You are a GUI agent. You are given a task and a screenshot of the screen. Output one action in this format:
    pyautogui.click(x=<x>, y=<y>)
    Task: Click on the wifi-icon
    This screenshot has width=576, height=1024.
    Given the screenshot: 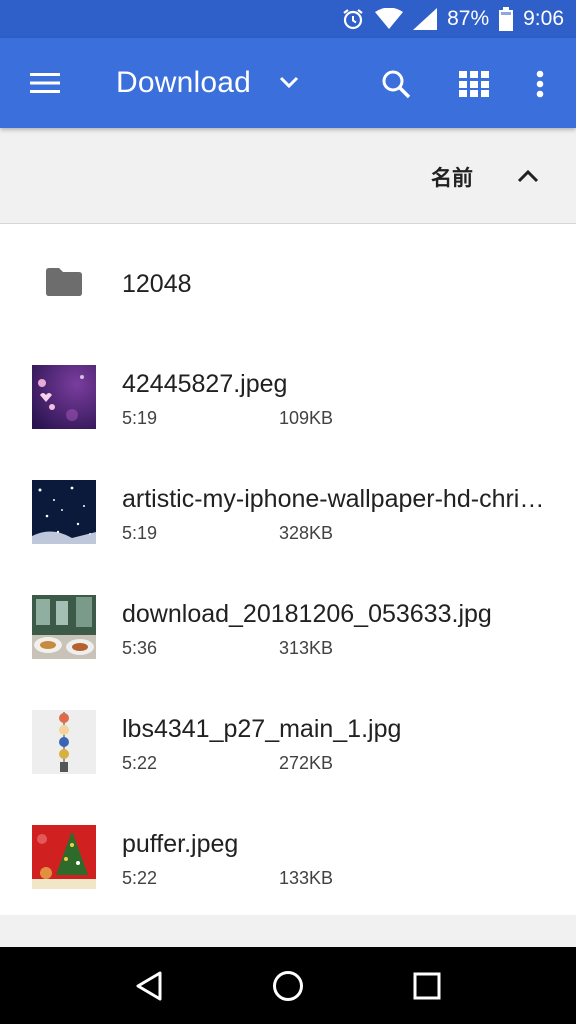 What is the action you would take?
    pyautogui.click(x=389, y=19)
    